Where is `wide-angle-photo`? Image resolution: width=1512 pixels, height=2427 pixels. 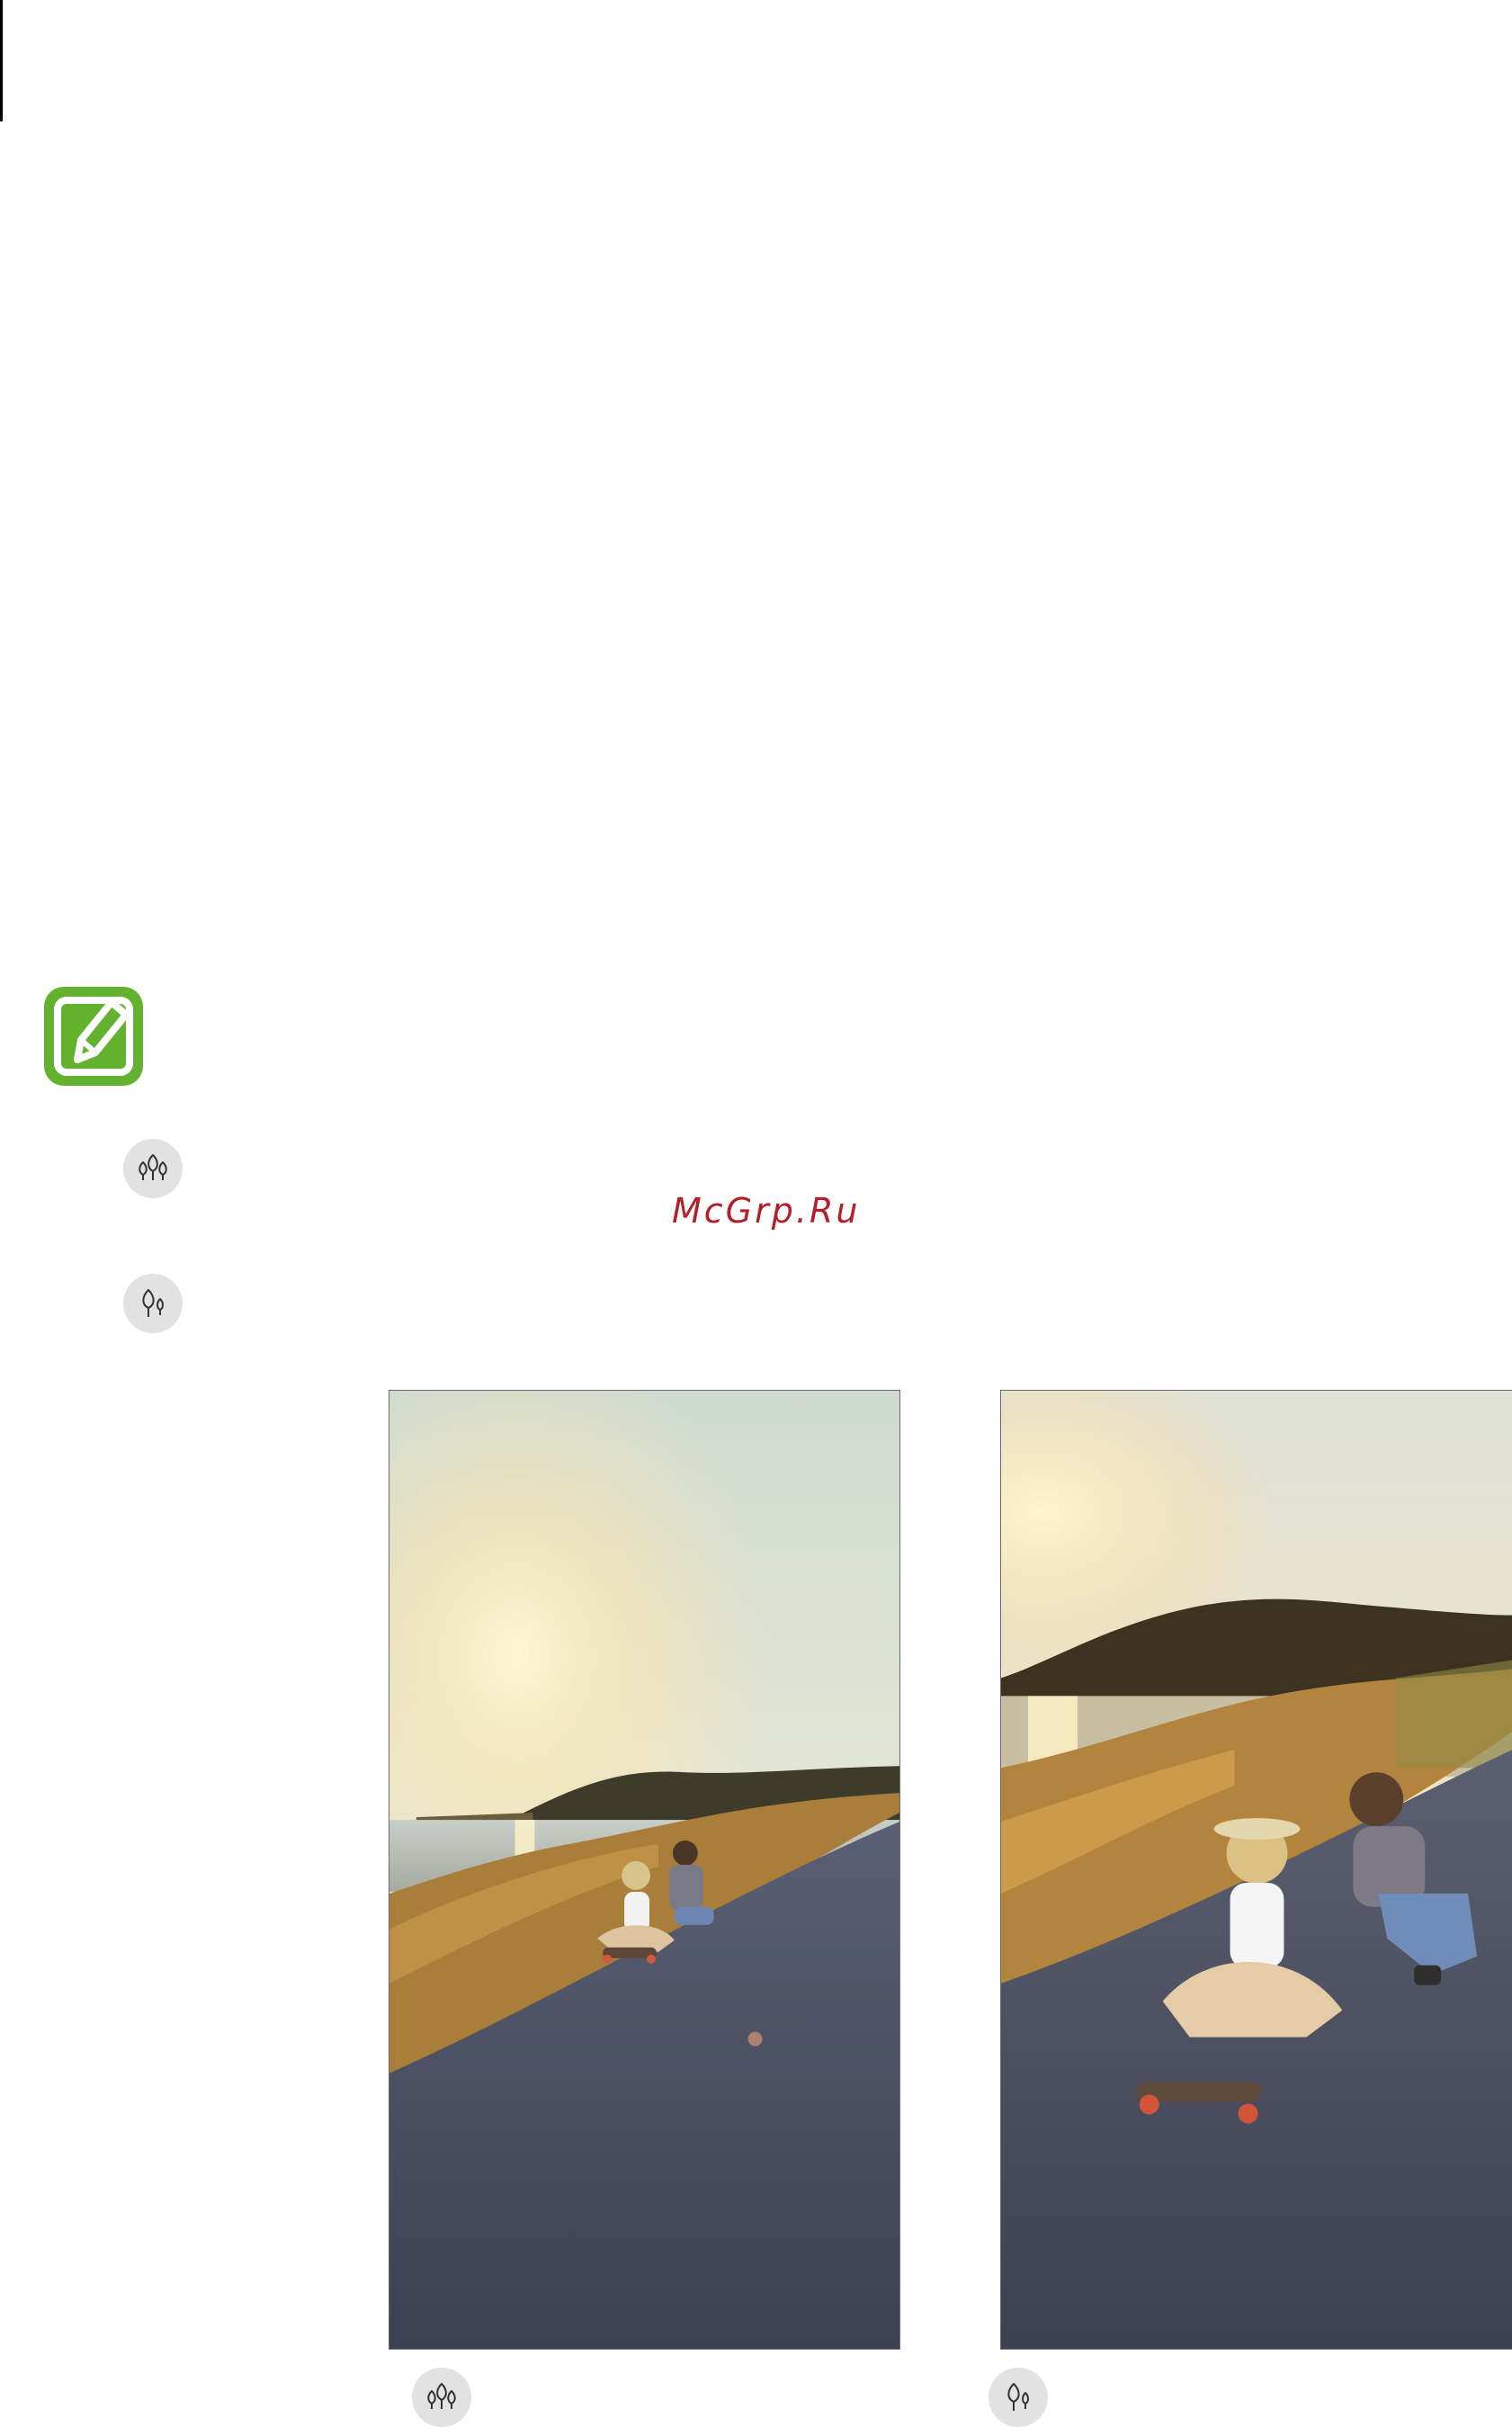 wide-angle-photo is located at coordinates (644, 1870).